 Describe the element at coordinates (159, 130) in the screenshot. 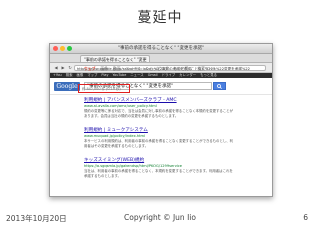

I see `result-title: 利用規約 | ミュークアシステム` at that location.